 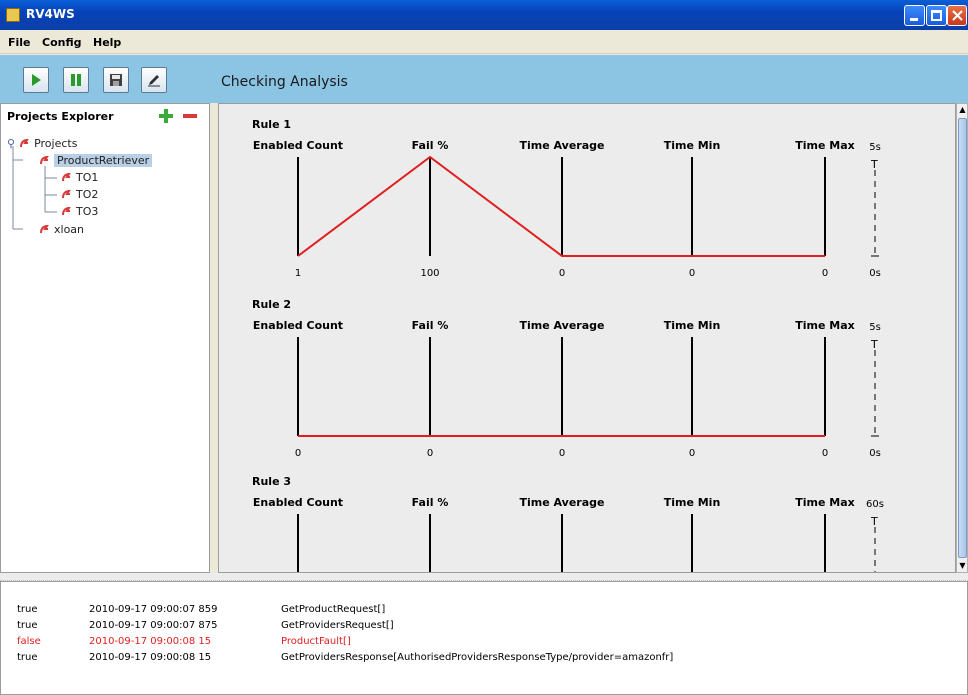 I want to click on log-message: GetProductRequest[], so click(x=333, y=609).